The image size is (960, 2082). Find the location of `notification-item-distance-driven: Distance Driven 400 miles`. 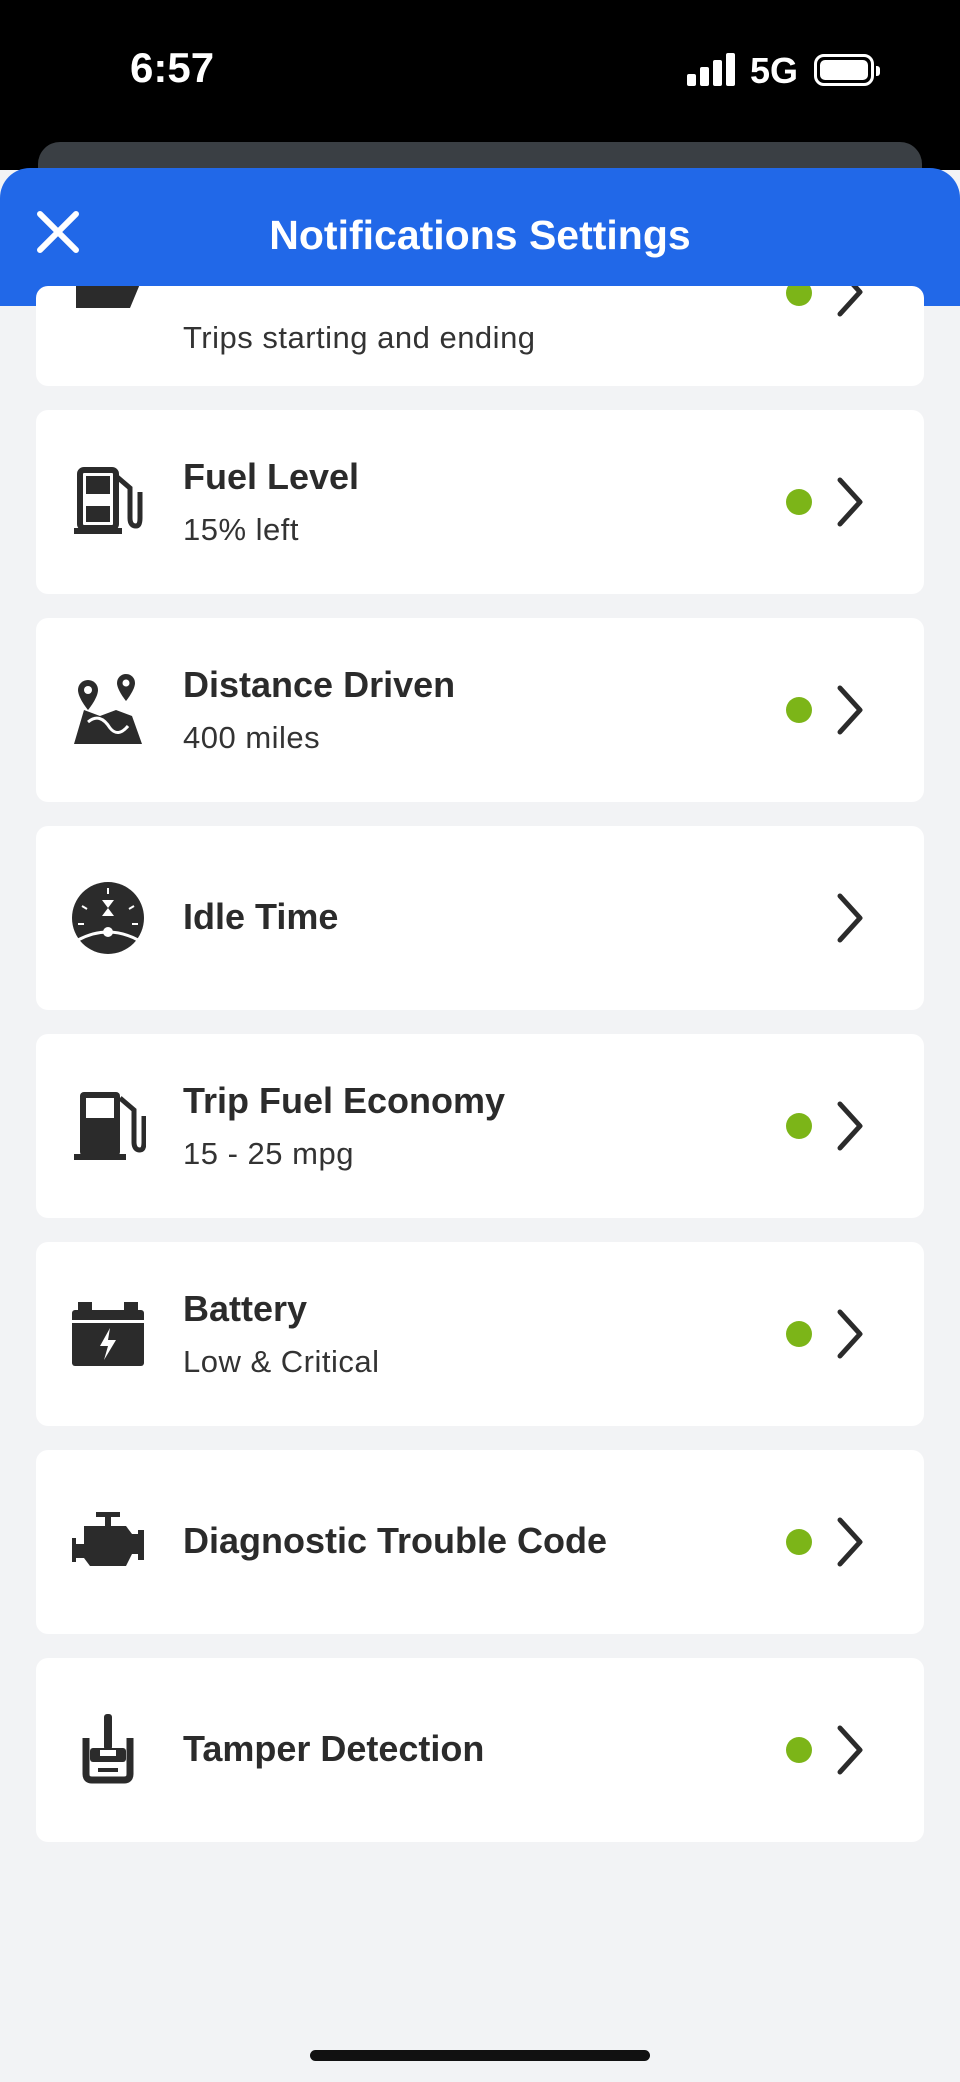

notification-item-distance-driven: Distance Driven 400 miles is located at coordinates (480, 710).